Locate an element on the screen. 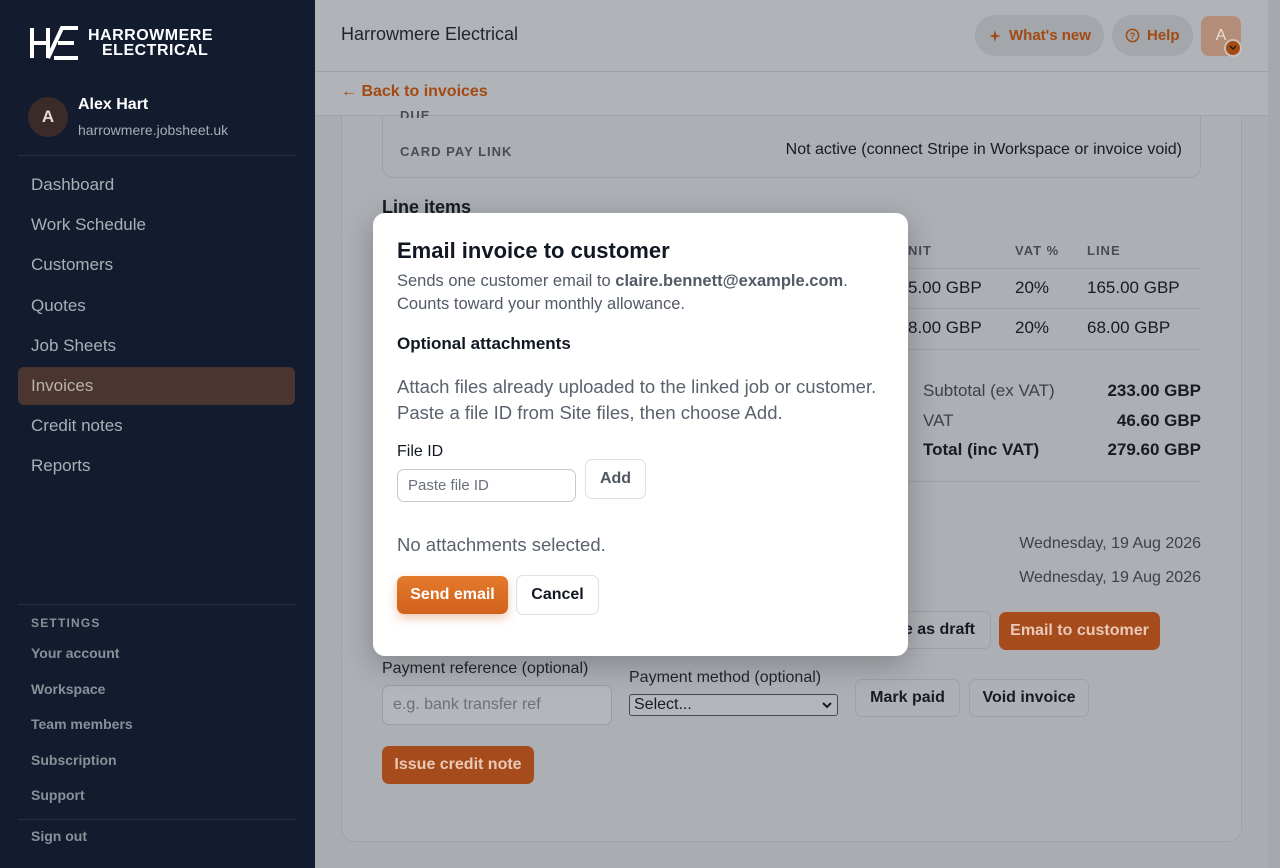 Image resolution: width=1280 pixels, height=868 pixels. brand-line-2: ELECTRICAL is located at coordinates (155, 50).